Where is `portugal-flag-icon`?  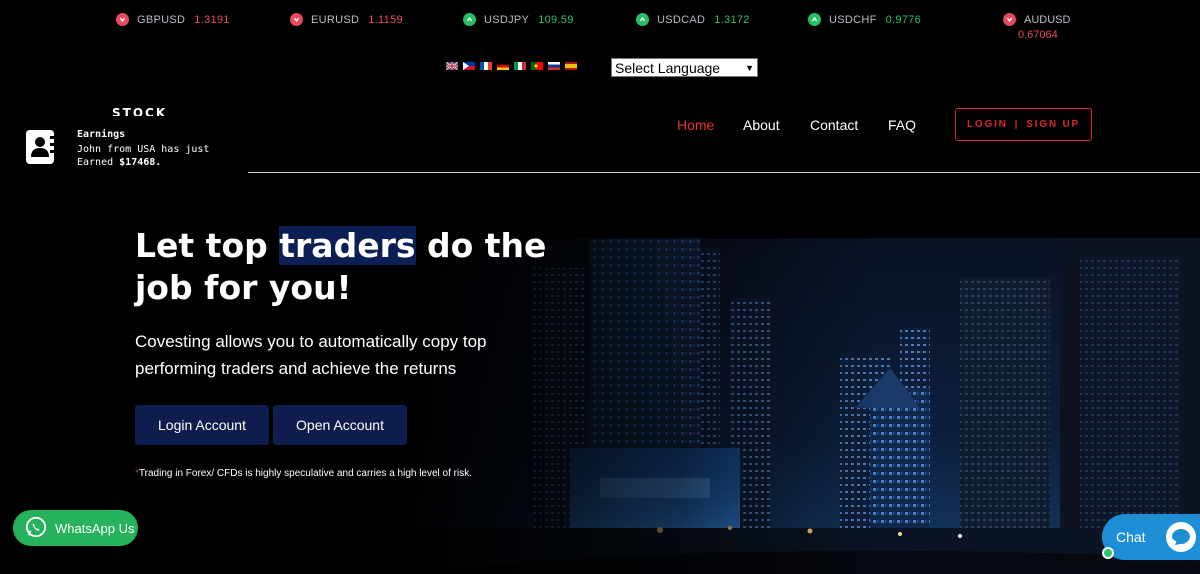 portugal-flag-icon is located at coordinates (537, 63).